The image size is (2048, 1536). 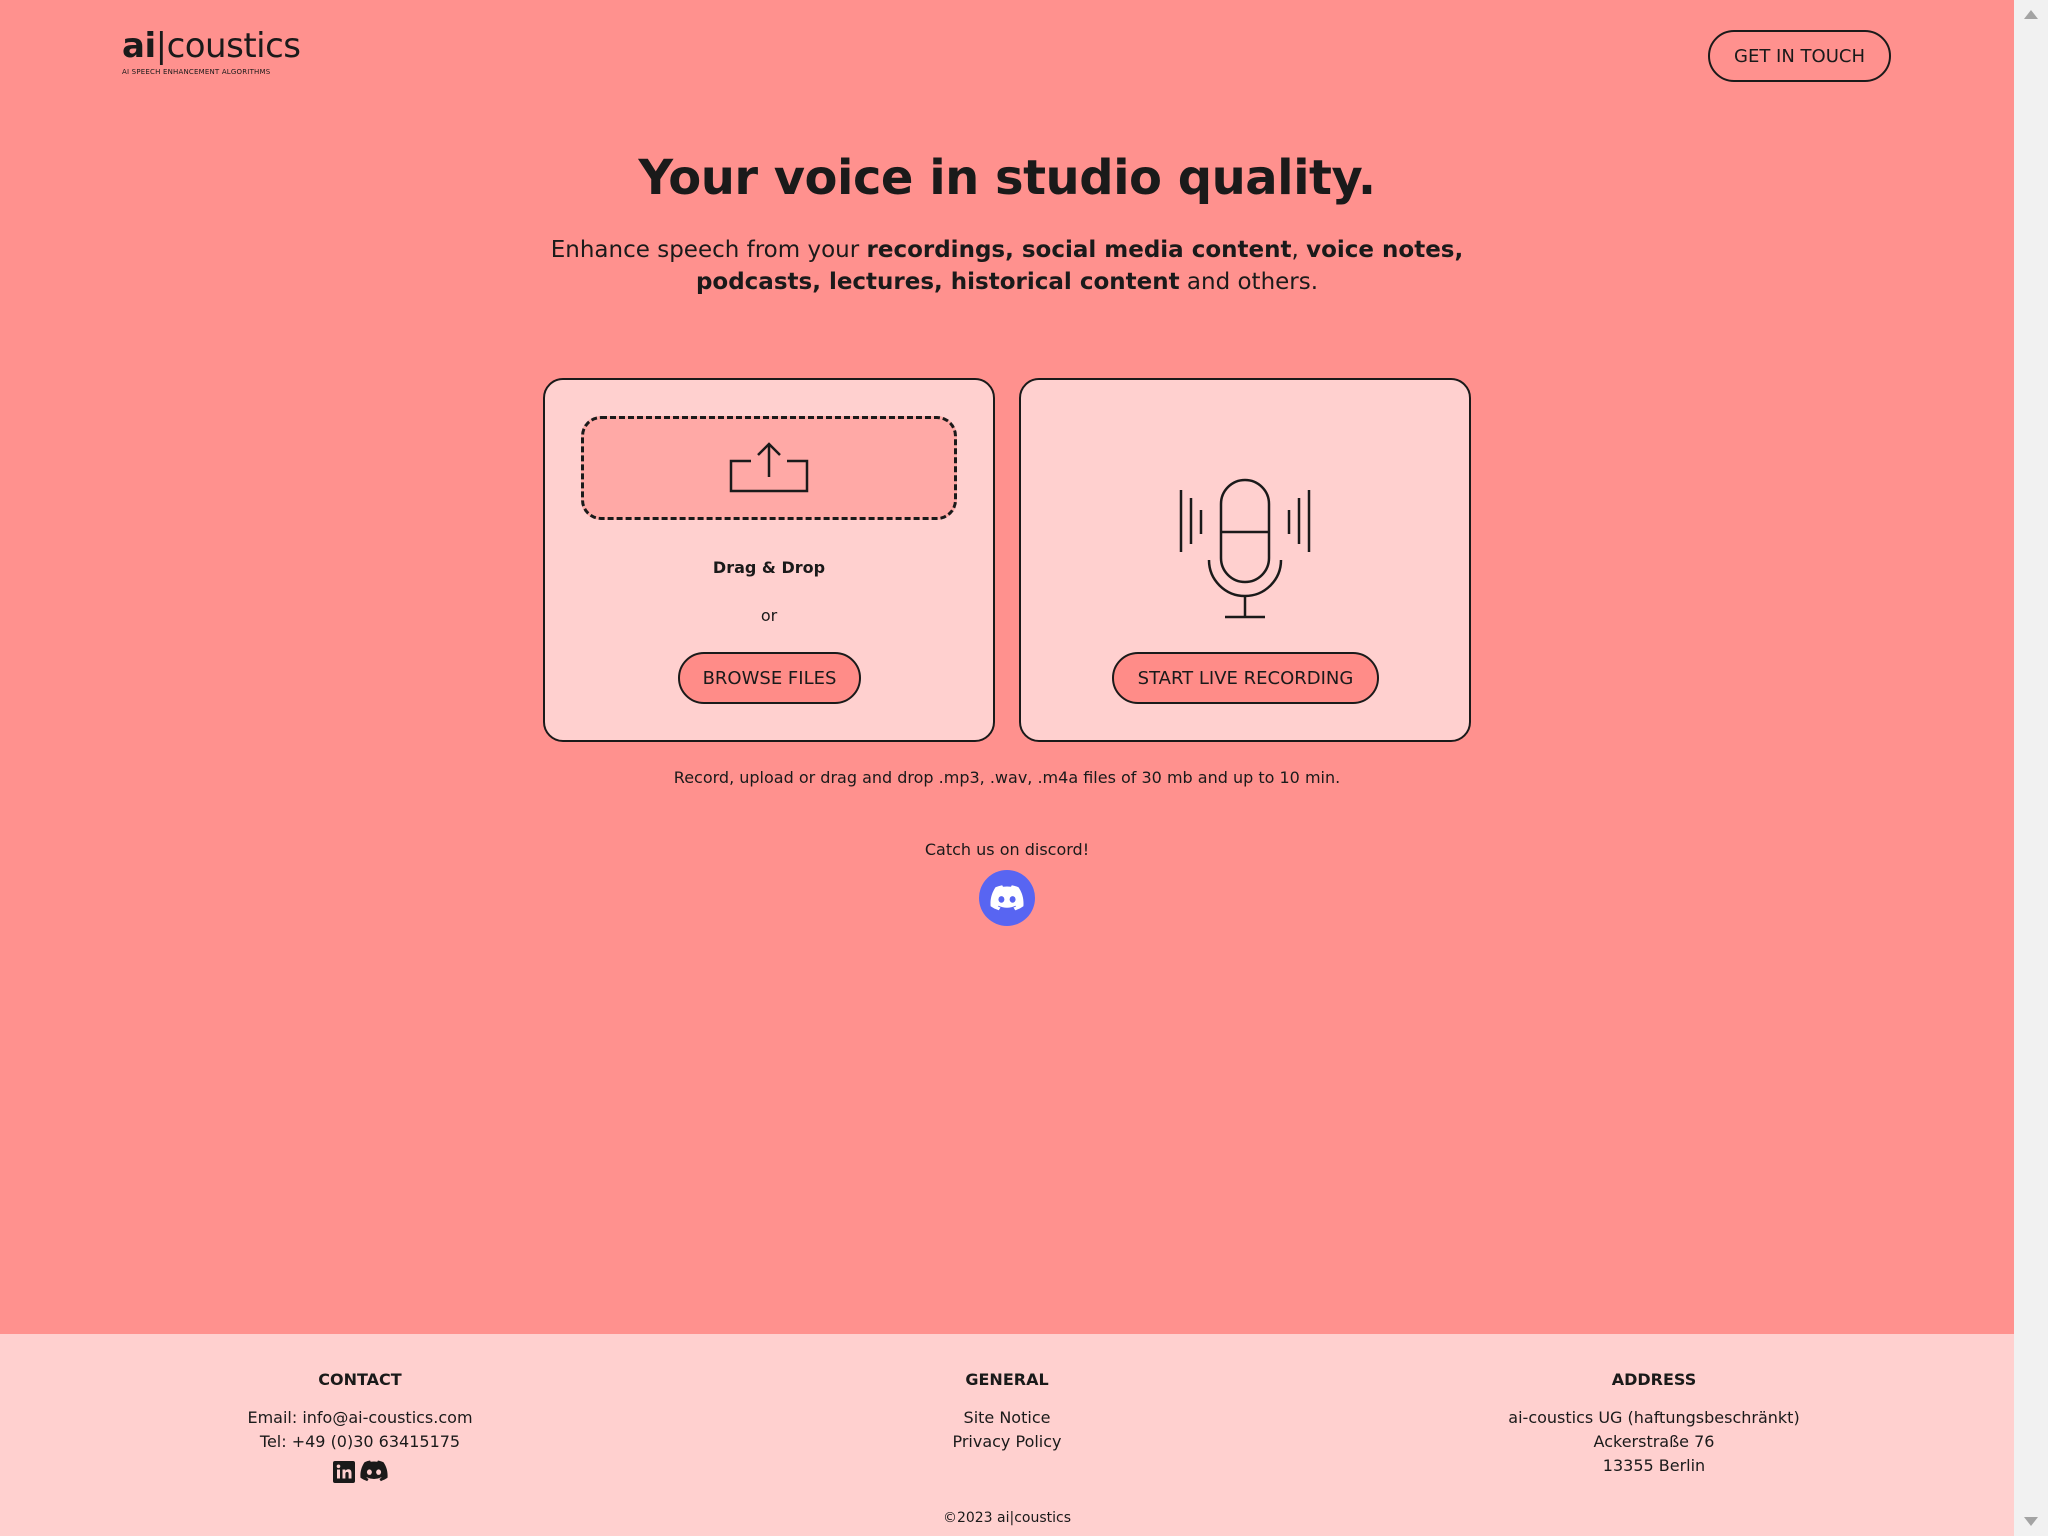 What do you see at coordinates (1249, 282) in the screenshot?
I see `hero-sub-outro: and others.` at bounding box center [1249, 282].